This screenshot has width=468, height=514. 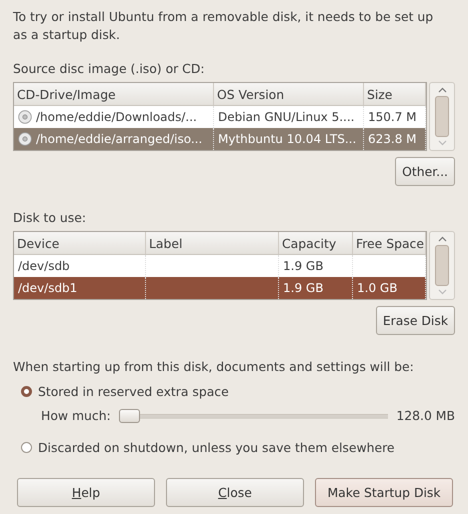 I want to click on column-header: Capacity, so click(x=316, y=243).